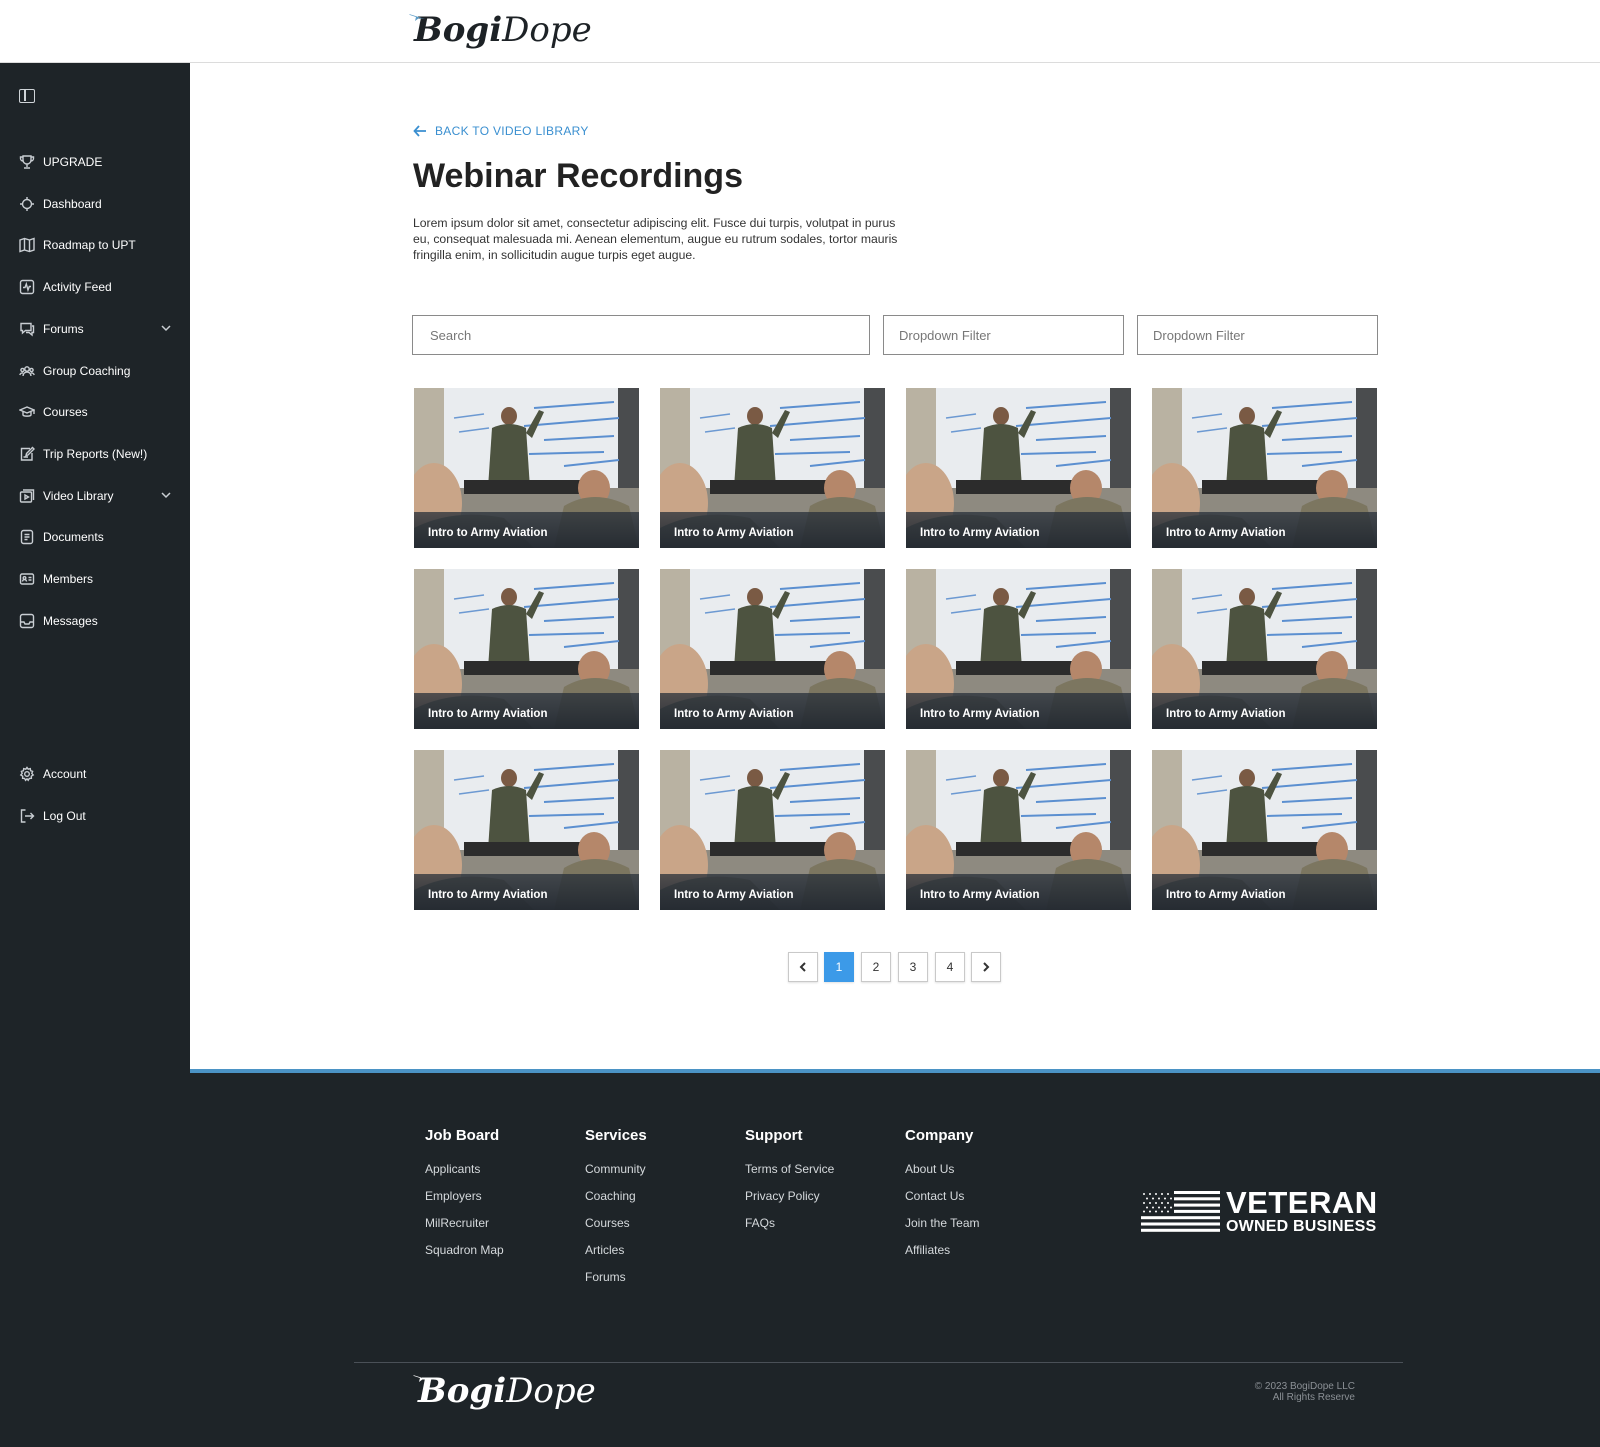  I want to click on footer-link: Affiliates, so click(942, 1250).